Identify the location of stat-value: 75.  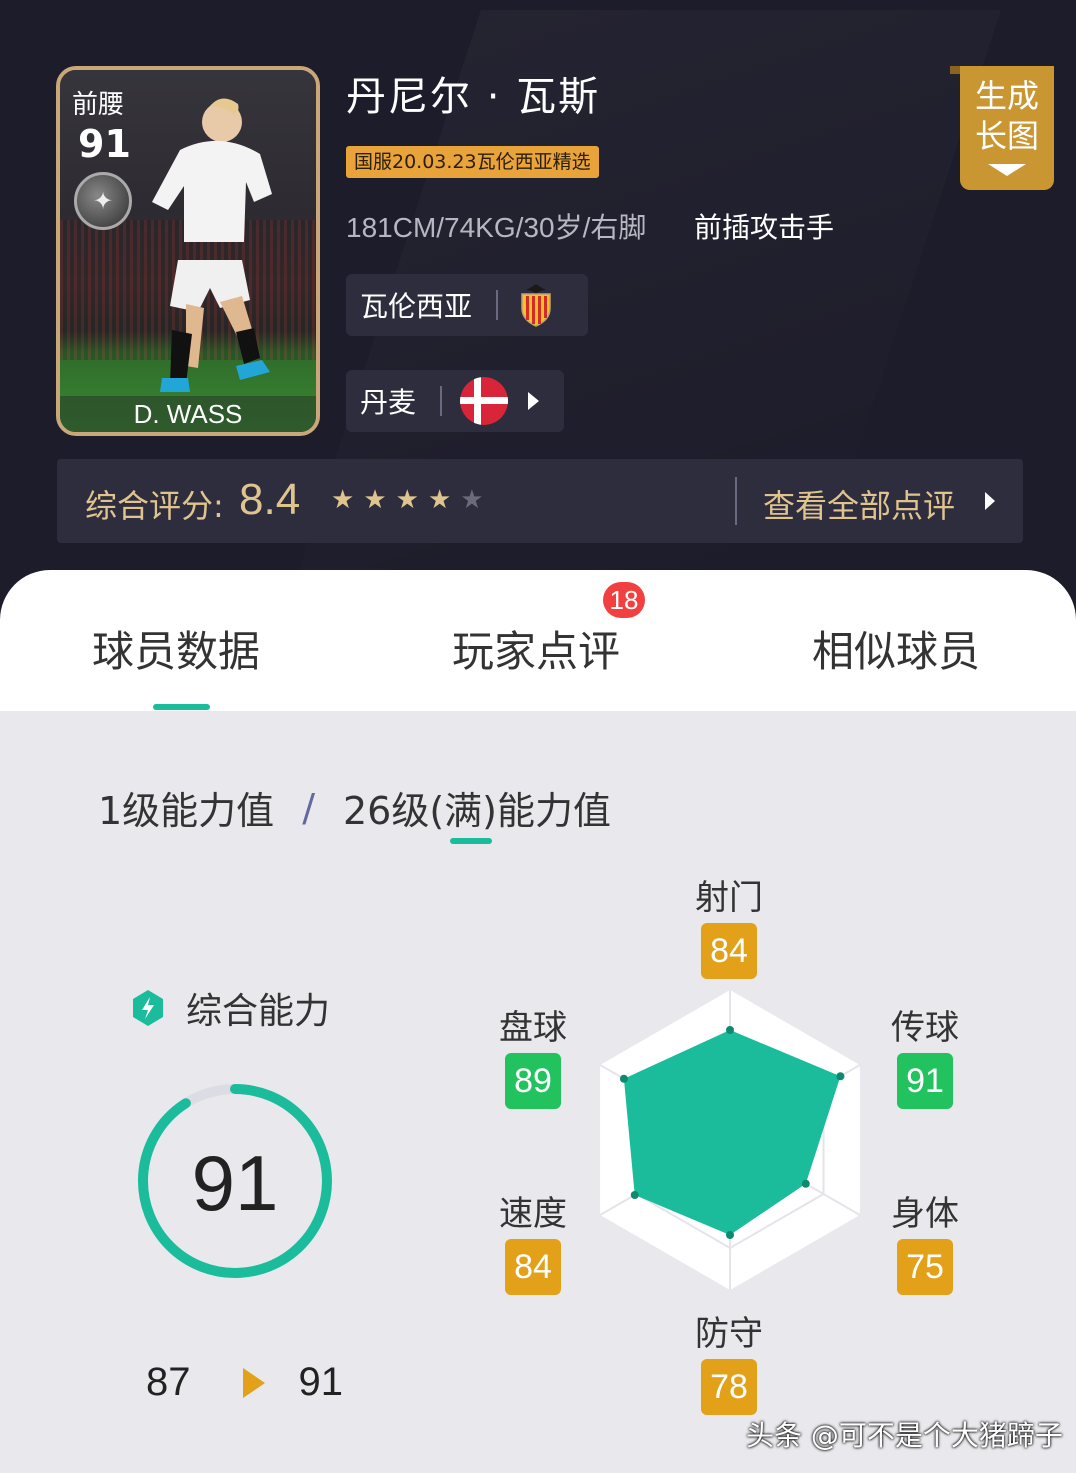
(925, 1267).